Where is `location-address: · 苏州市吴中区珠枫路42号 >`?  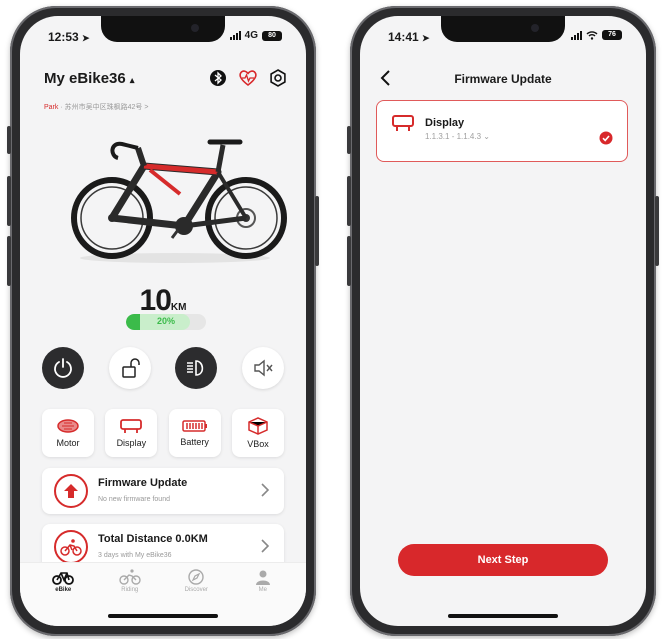
location-address: · 苏州市吴中区珠枫路42号 > is located at coordinates (104, 107).